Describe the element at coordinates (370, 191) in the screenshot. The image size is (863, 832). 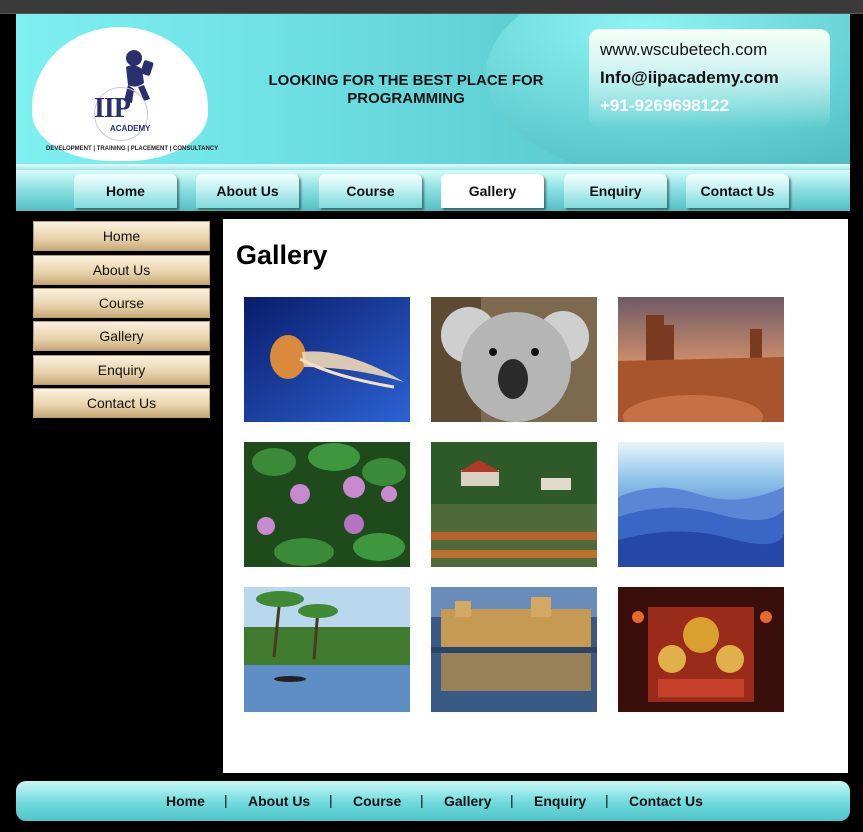
I see `nav-course: Course` at that location.